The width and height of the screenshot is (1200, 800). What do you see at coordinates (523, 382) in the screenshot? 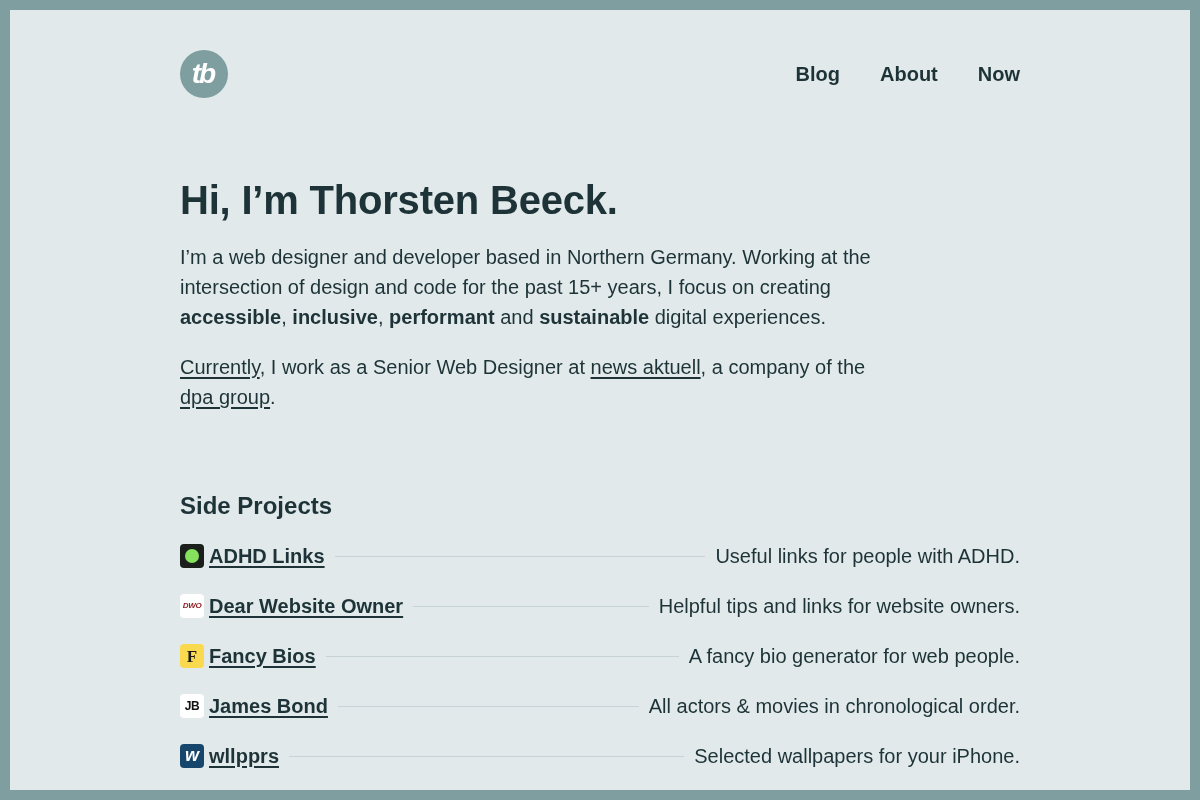
I see `employment-paragraph: Currently, I work as a Senior Web Designer at news aktuell, a company of the dpa group.` at bounding box center [523, 382].